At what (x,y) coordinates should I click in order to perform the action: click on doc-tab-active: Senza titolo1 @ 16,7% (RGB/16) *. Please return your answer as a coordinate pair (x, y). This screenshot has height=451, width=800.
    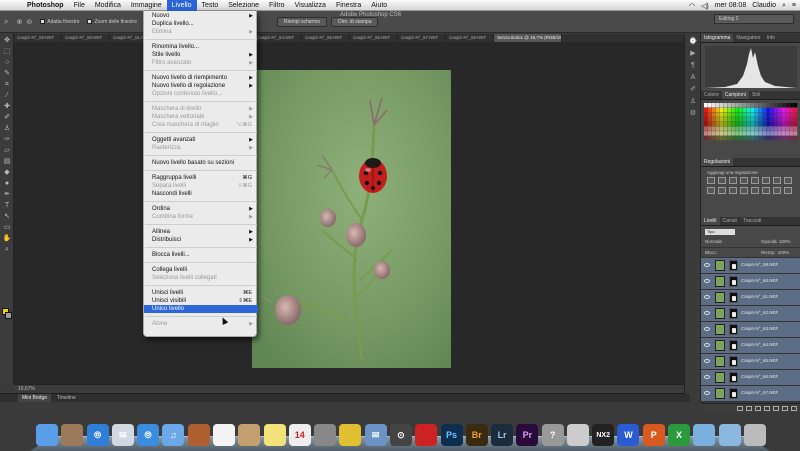
    Looking at the image, I should click on (528, 38).